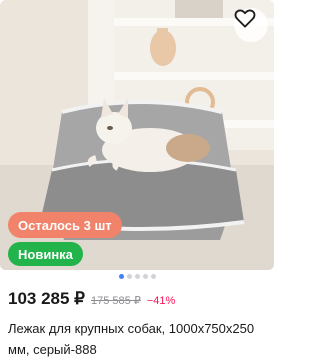  I want to click on favorite-button, so click(251, 25).